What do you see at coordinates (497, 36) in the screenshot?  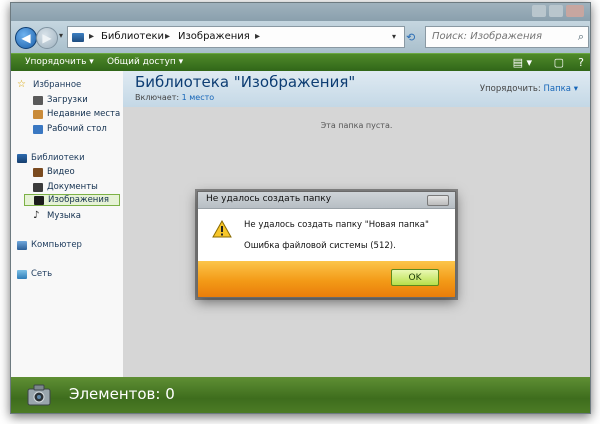 I see `search-input` at bounding box center [497, 36].